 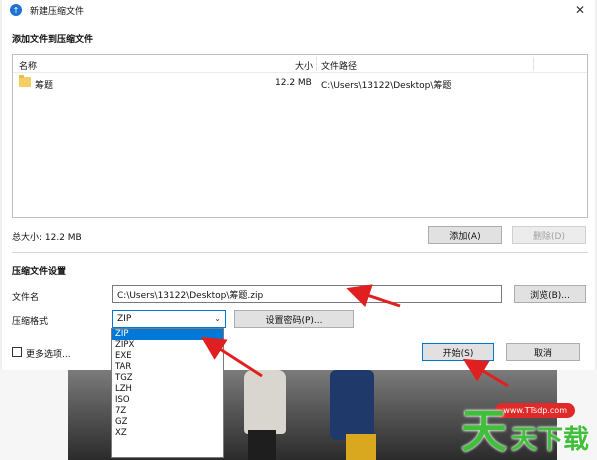 I want to click on watermark-logo: 天 天下载, so click(x=525, y=431).